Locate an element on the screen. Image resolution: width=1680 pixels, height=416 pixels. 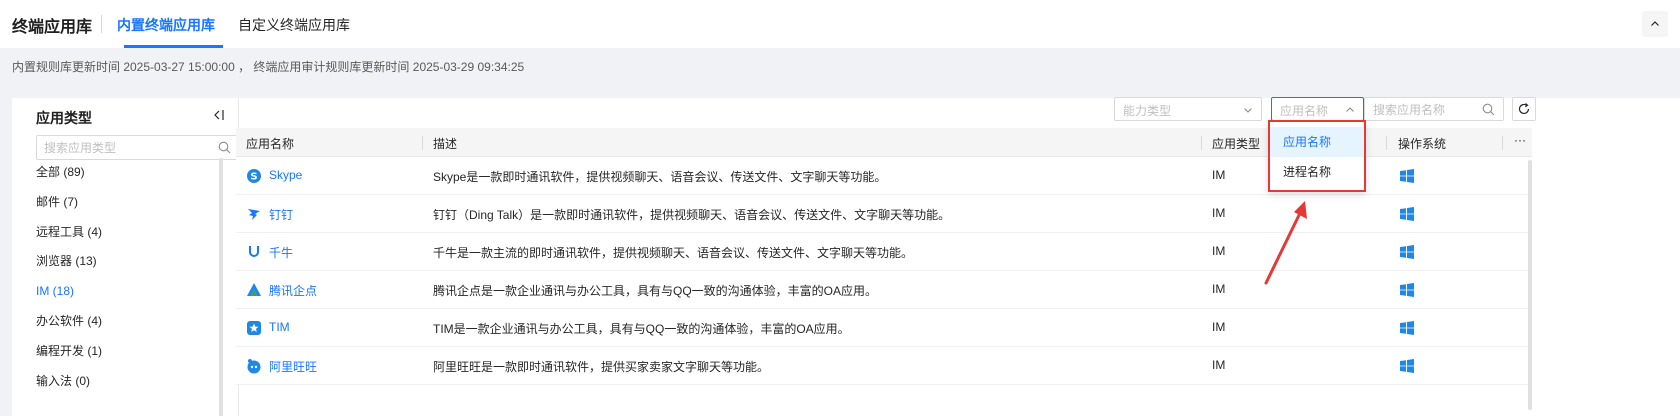
tab-custom-library: 自定义终端应用库 is located at coordinates (294, 25).